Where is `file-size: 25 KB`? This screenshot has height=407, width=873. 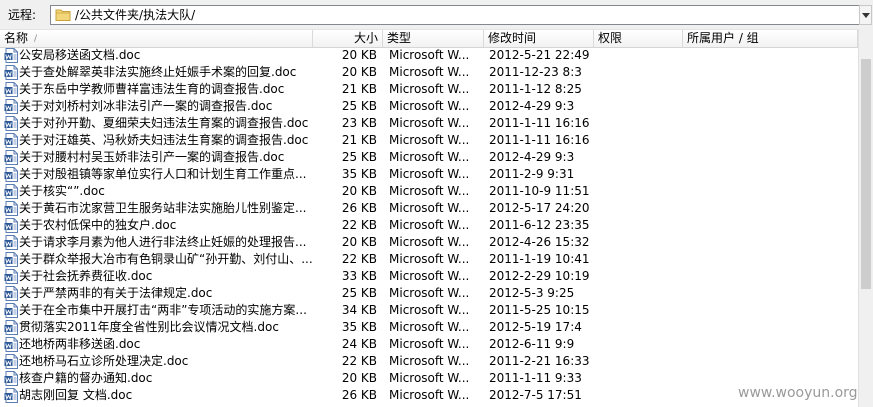 file-size: 25 KB is located at coordinates (359, 106).